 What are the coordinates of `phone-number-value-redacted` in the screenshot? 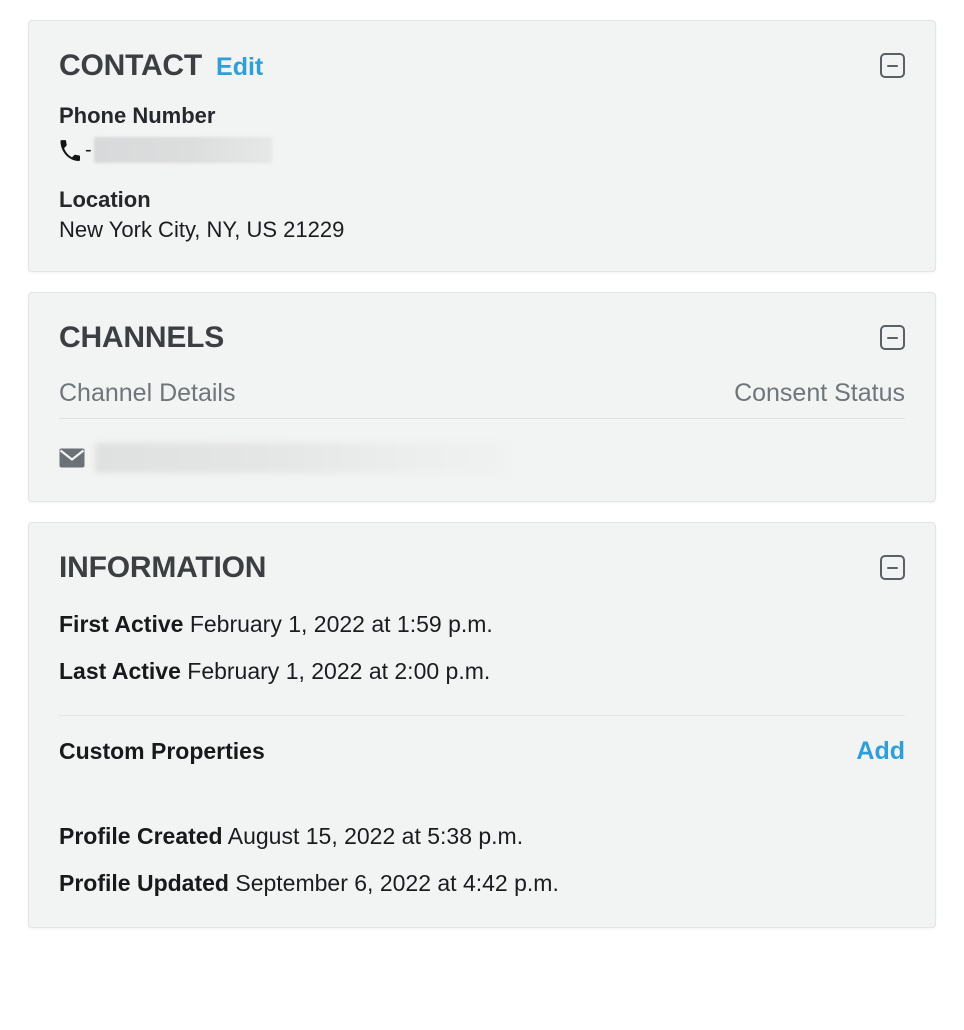 It's located at (182, 150).